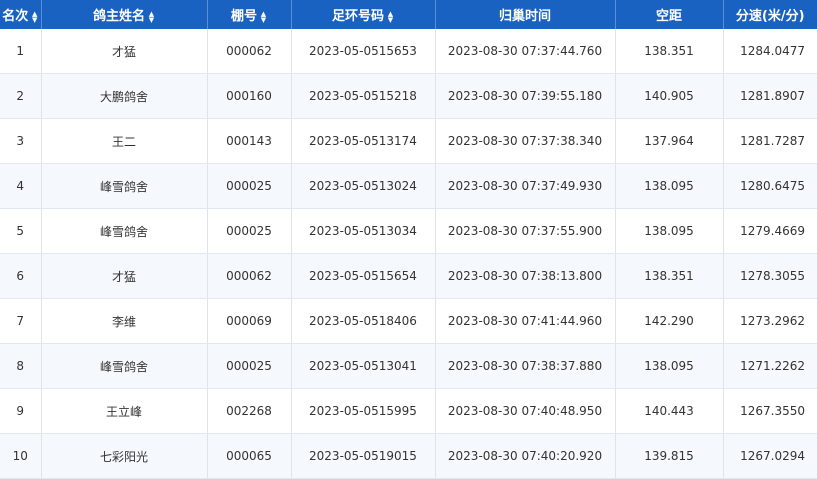 The image size is (817, 479). What do you see at coordinates (249, 321) in the screenshot?
I see `cell-loft-number: 000069` at bounding box center [249, 321].